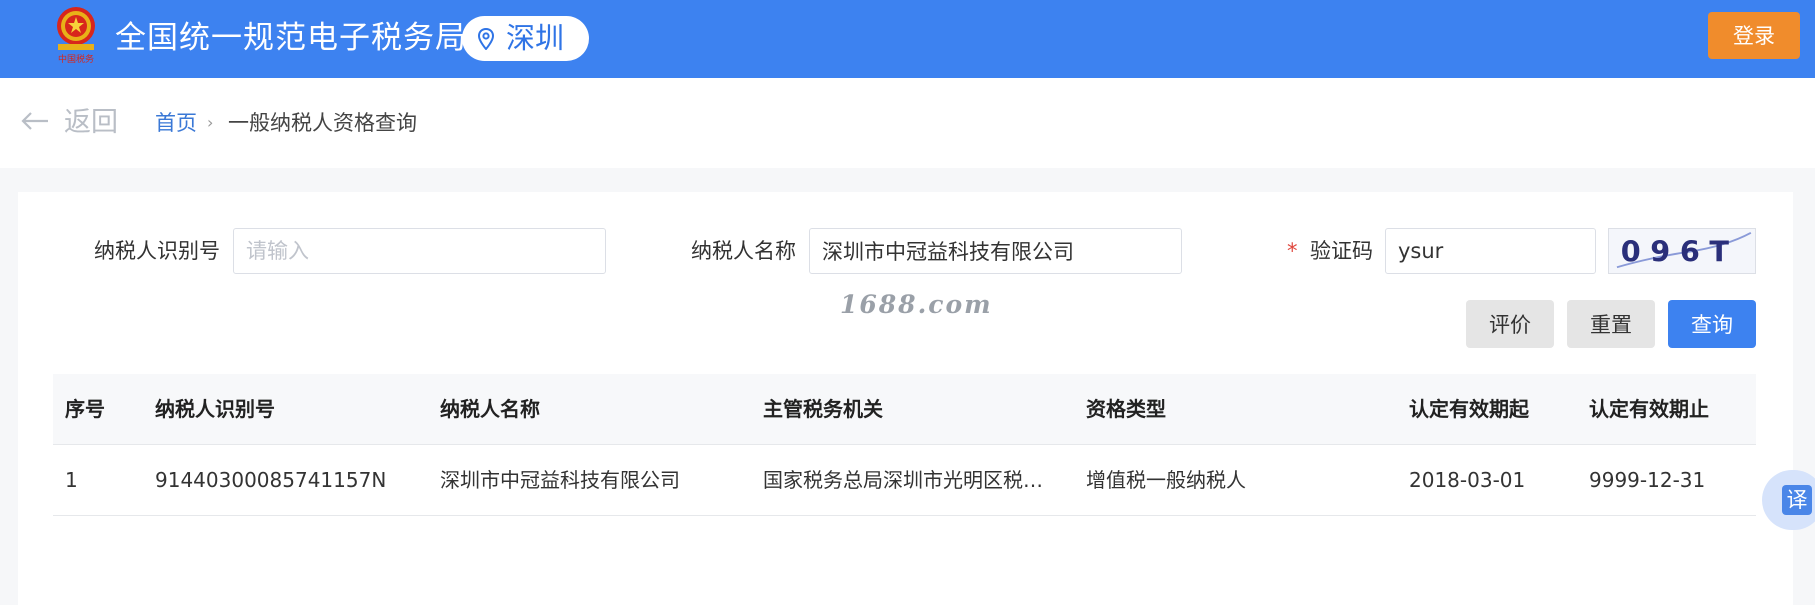 The image size is (1815, 605). Describe the element at coordinates (215, 409) in the screenshot. I see `column-header: 纳税人识别号` at that location.